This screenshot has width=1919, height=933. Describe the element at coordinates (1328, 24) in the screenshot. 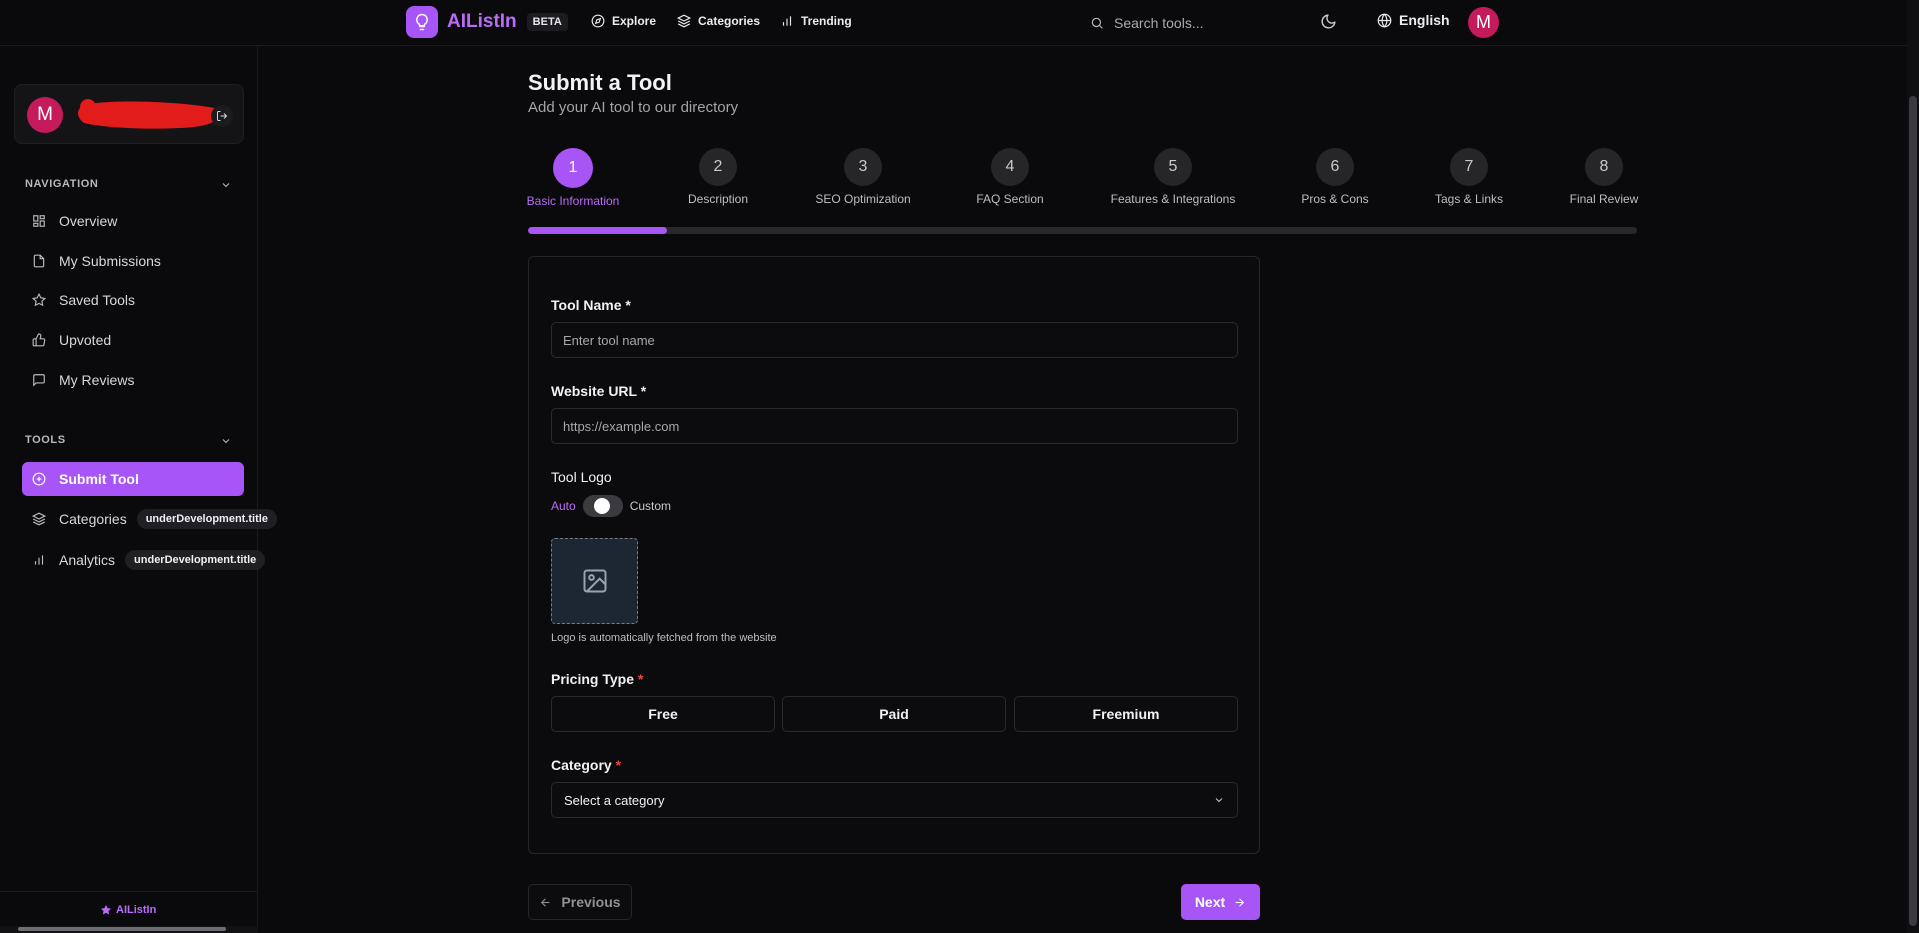

I see `moon-icon` at that location.